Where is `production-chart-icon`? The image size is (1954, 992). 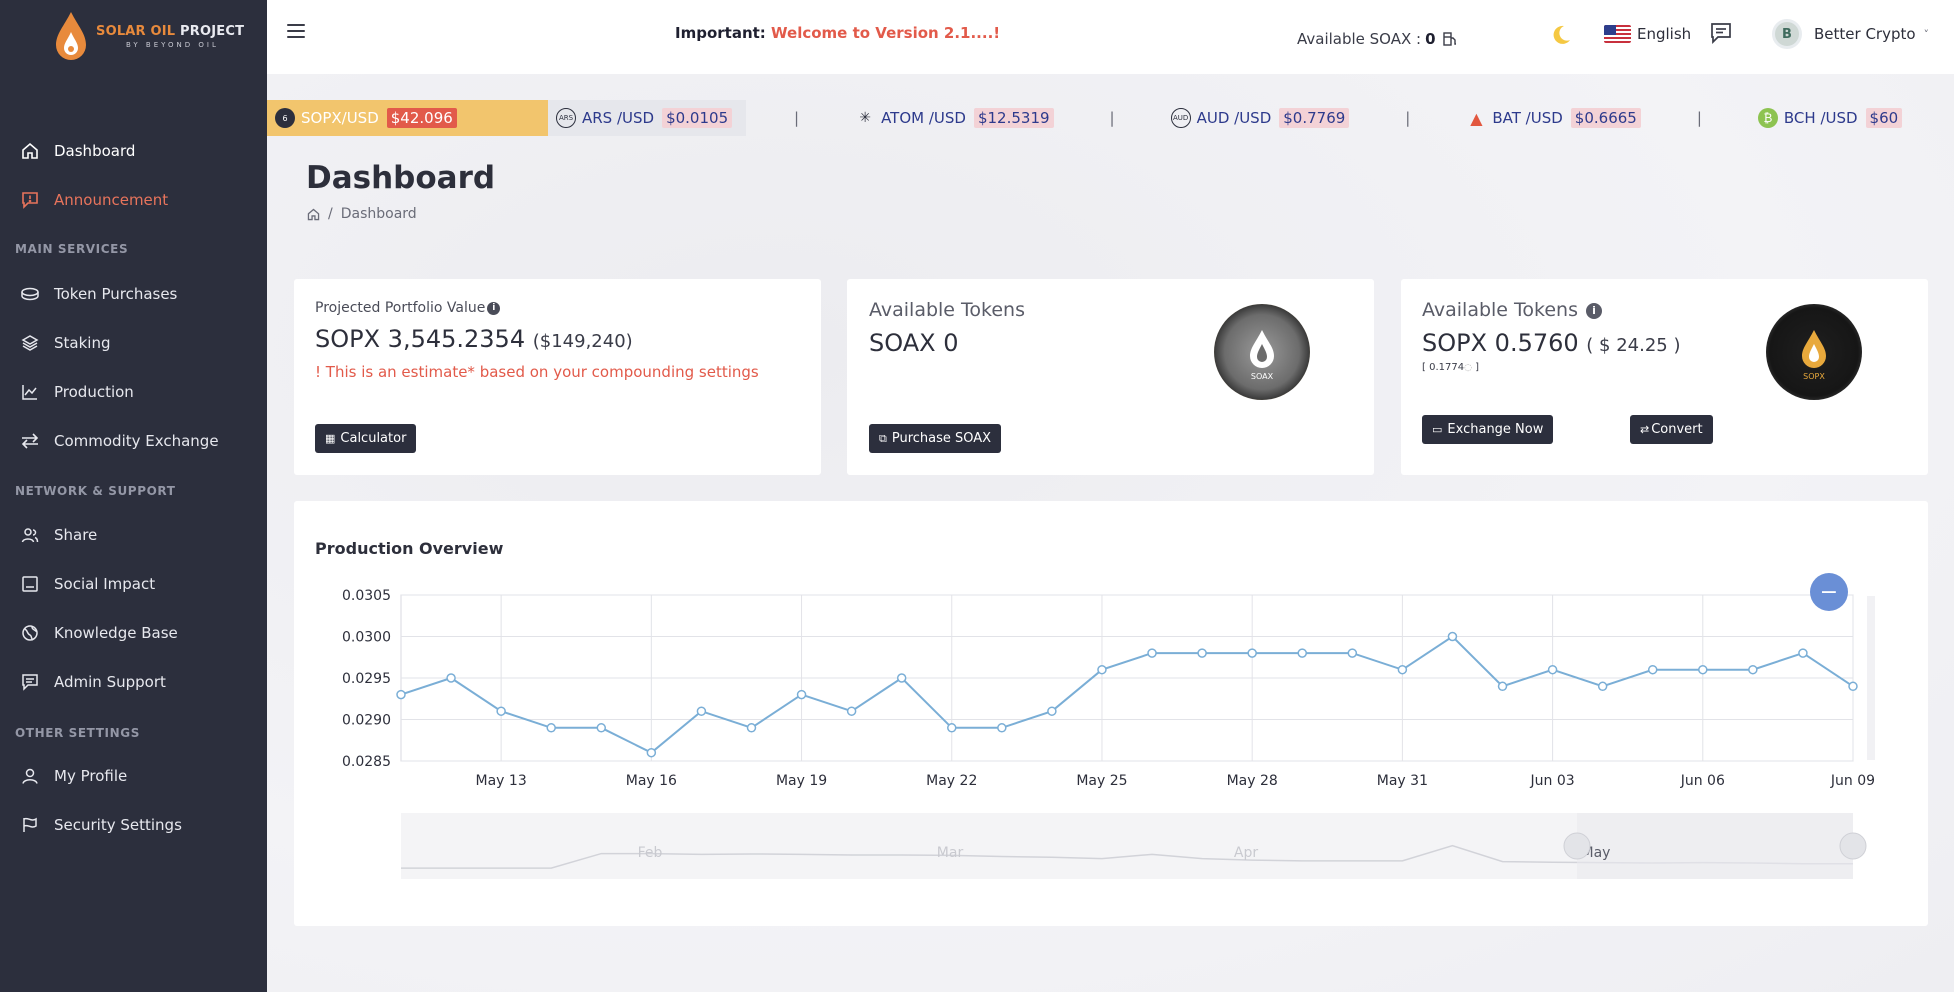 production-chart-icon is located at coordinates (30, 392).